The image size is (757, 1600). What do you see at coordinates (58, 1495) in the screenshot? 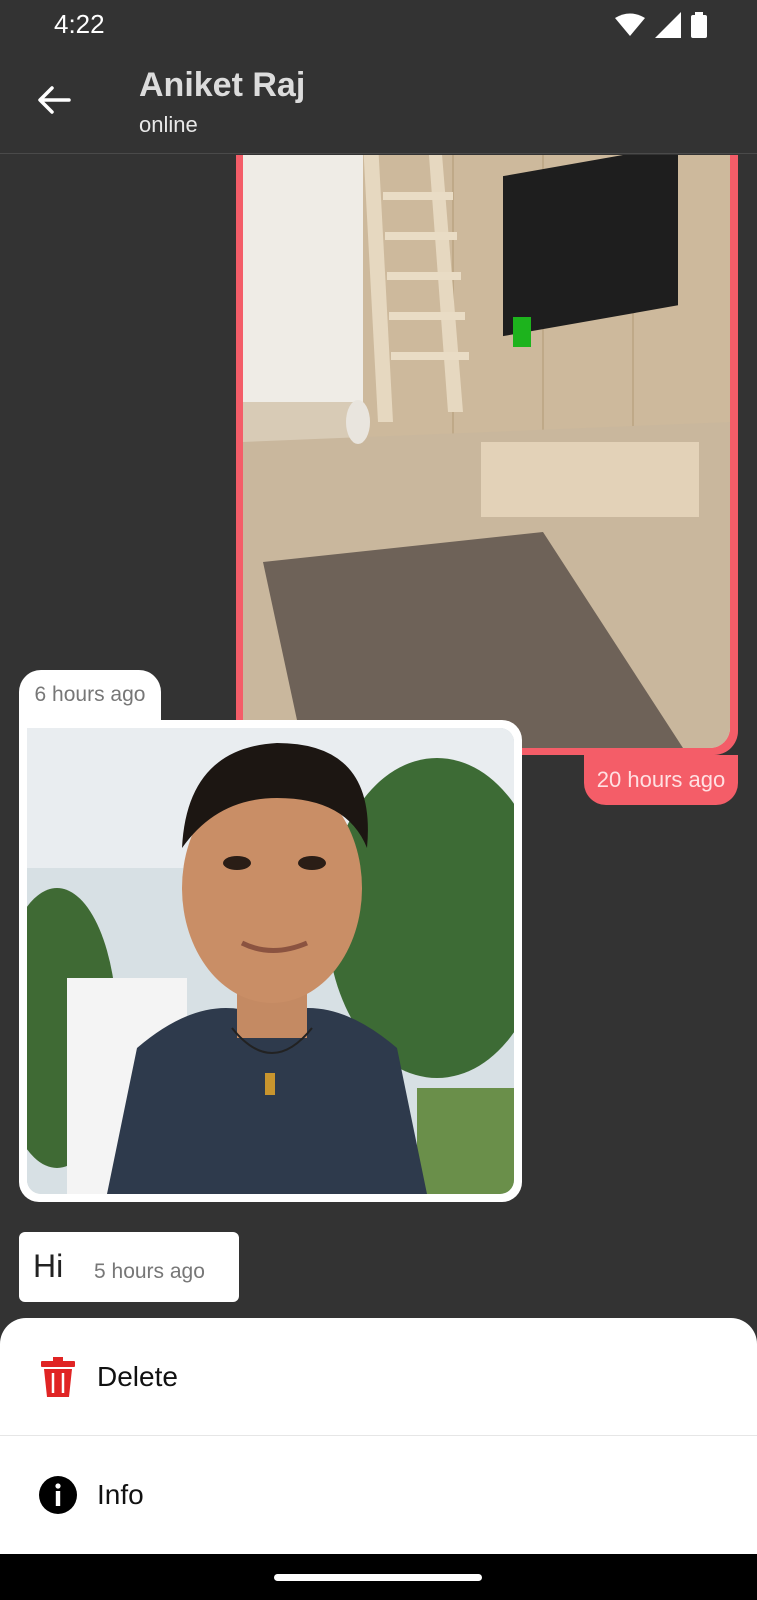
I see `info-icon` at bounding box center [58, 1495].